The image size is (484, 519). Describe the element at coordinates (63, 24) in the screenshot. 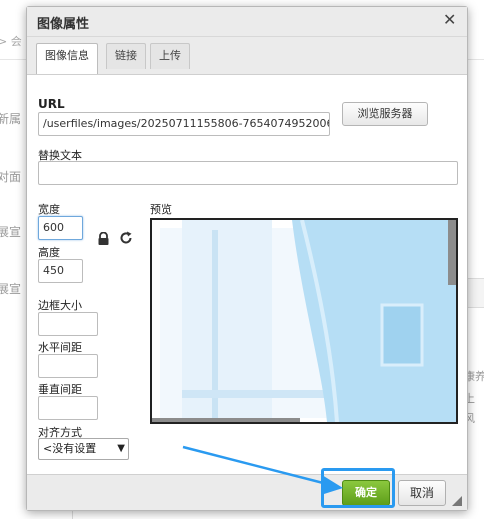

I see `dialog-title: 图像属性` at that location.